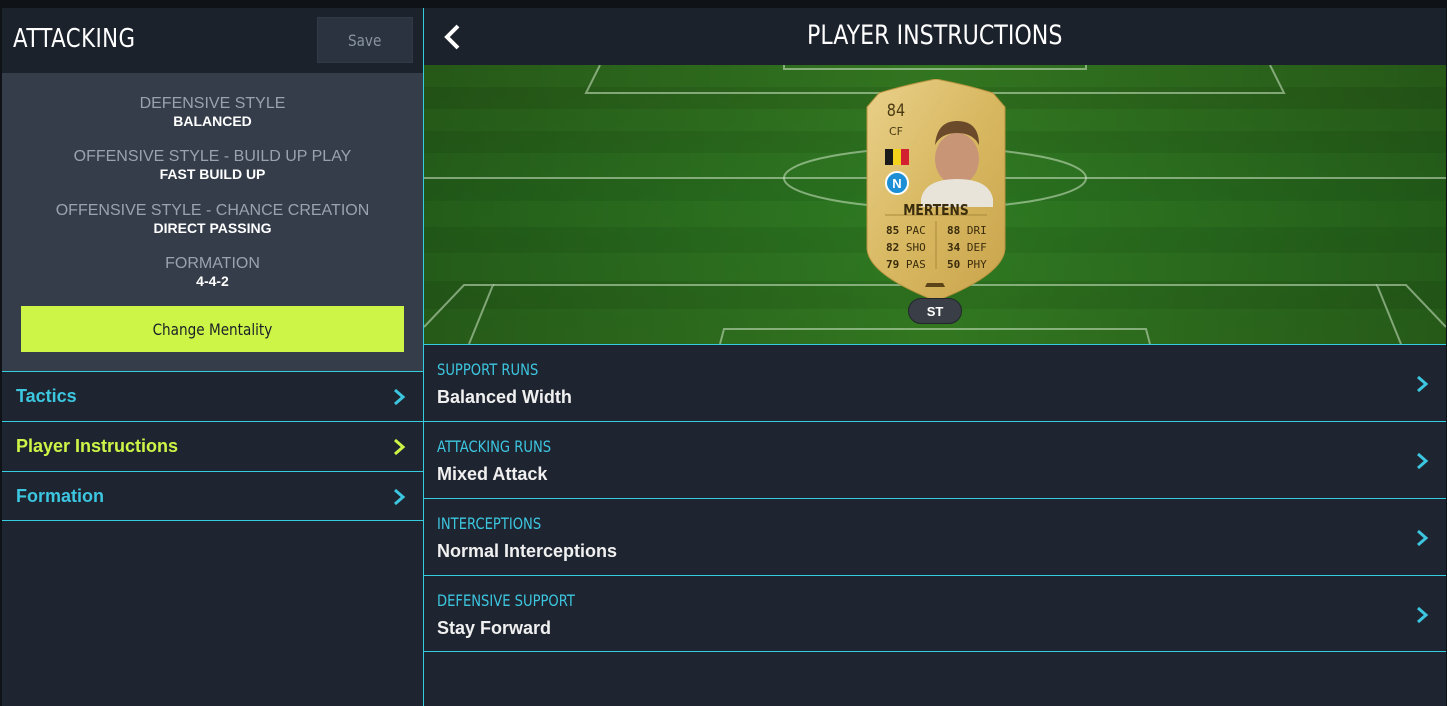 The image size is (1447, 706). I want to click on stat-def: 34 DEF, so click(967, 247).